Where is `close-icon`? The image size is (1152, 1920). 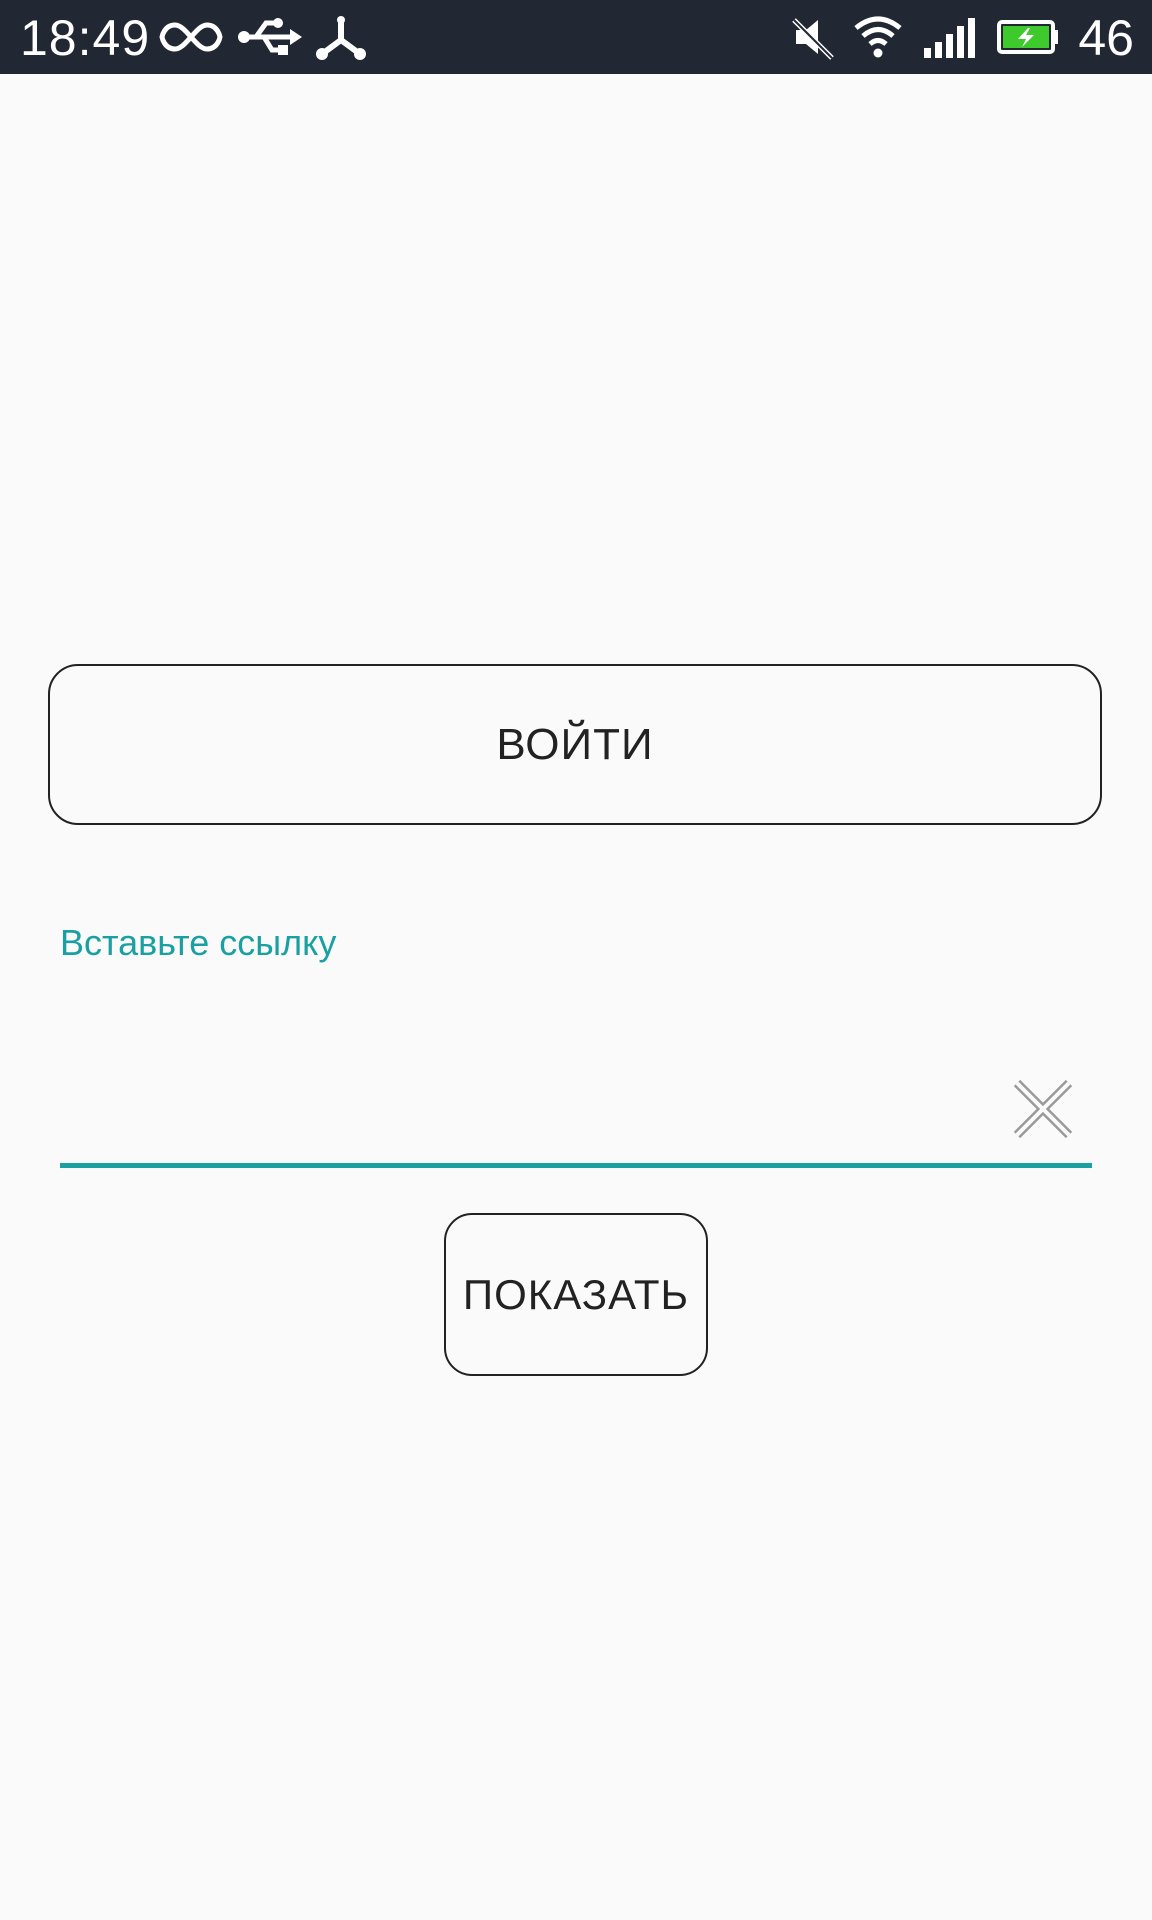 close-icon is located at coordinates (1043, 1109).